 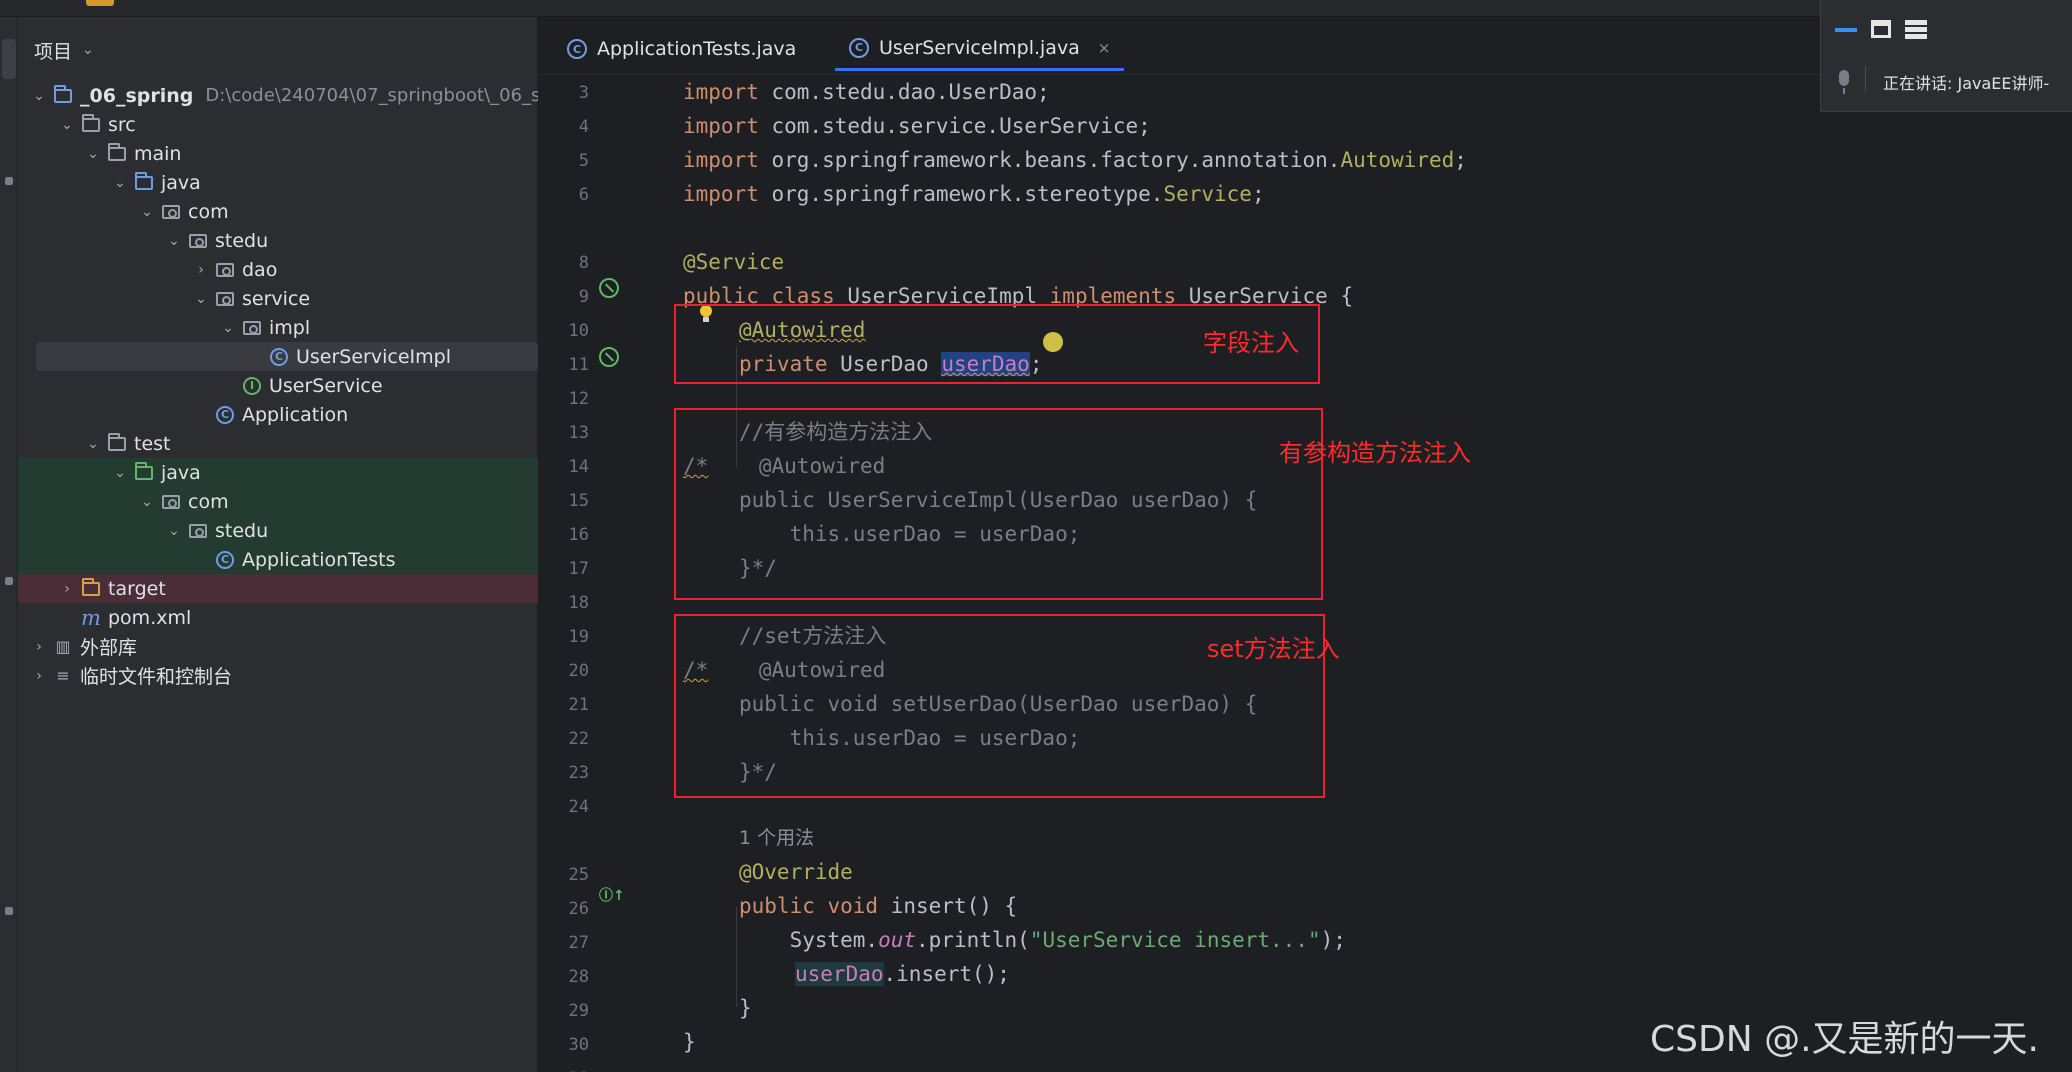 I want to click on tree-item-test-stedu: ⌄ stedu, so click(x=278, y=530).